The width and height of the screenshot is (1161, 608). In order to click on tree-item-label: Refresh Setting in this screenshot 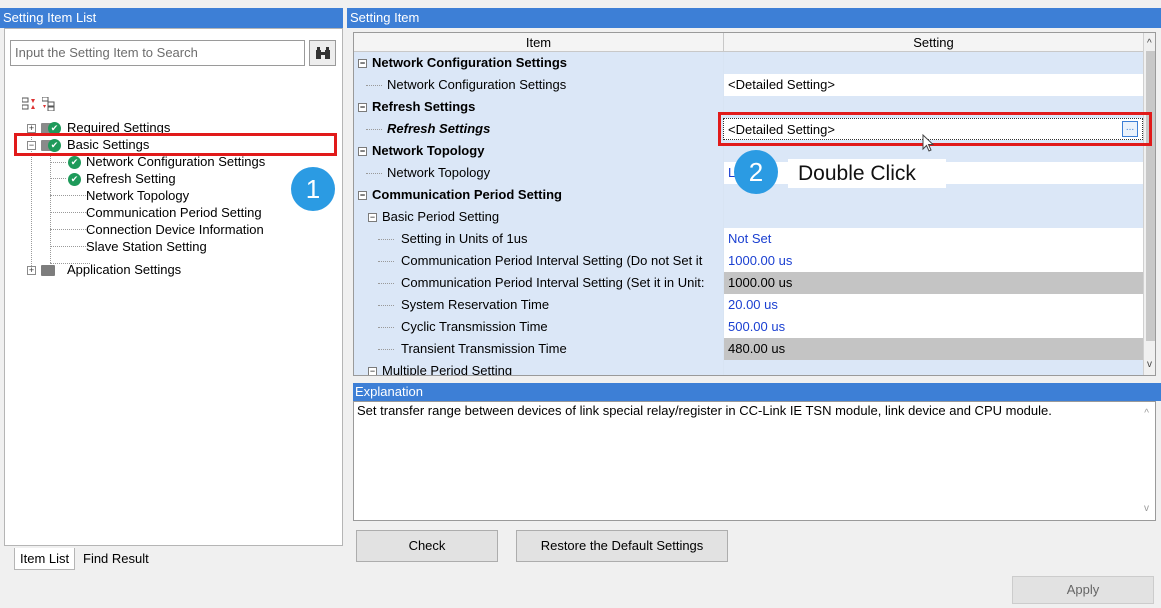, I will do `click(131, 178)`.